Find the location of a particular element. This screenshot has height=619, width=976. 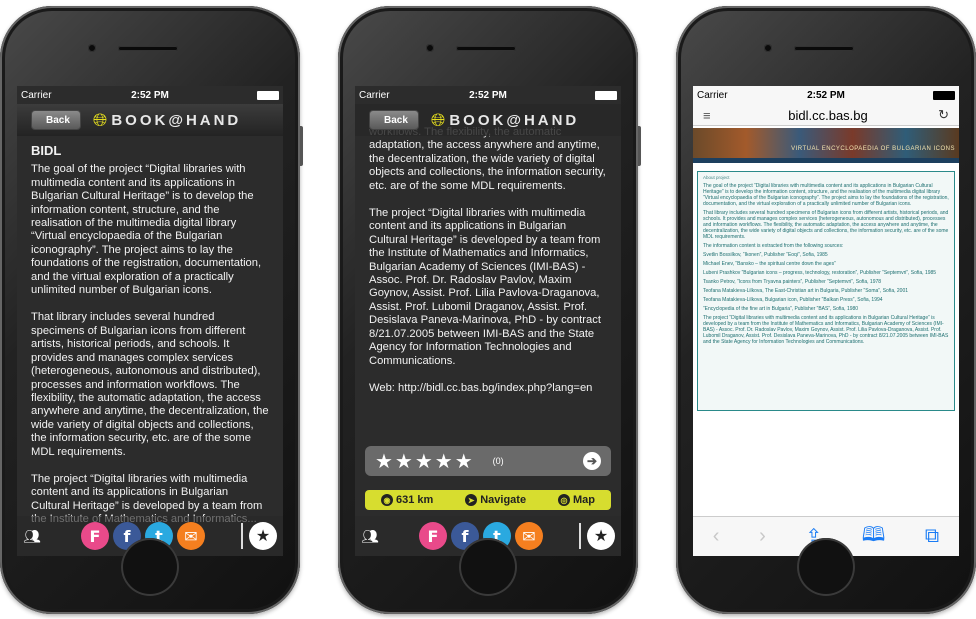

back-arrow-icon: ‹ is located at coordinates (716, 536).